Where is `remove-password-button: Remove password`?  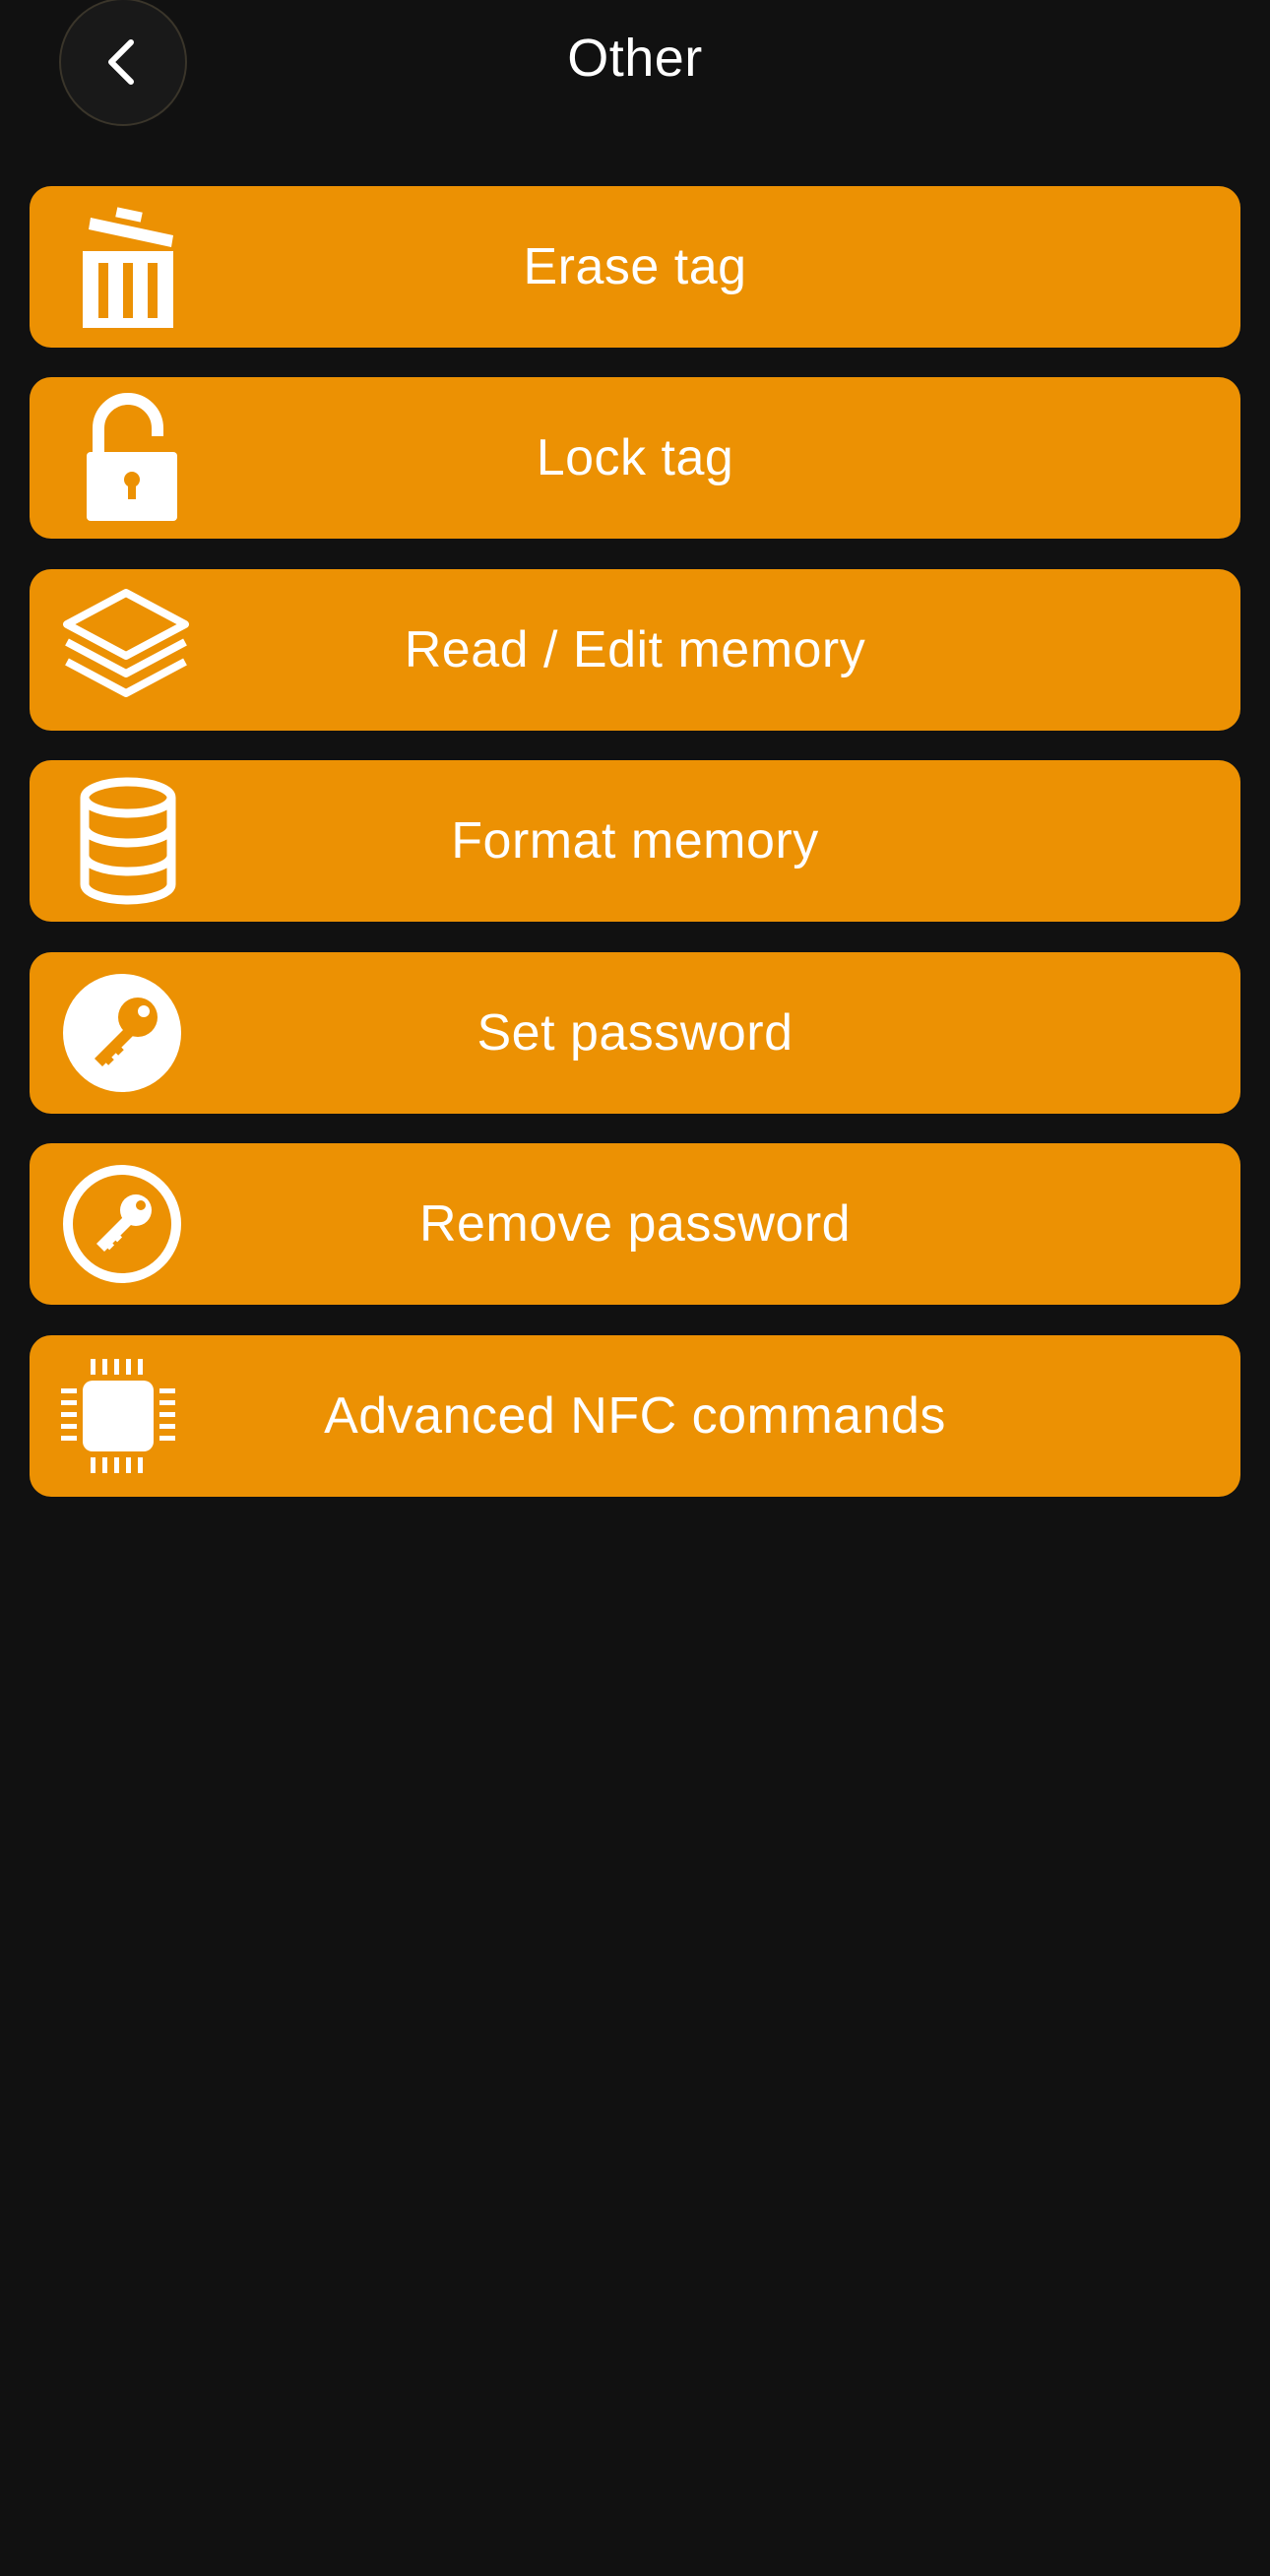
remove-password-button: Remove password is located at coordinates (635, 1224).